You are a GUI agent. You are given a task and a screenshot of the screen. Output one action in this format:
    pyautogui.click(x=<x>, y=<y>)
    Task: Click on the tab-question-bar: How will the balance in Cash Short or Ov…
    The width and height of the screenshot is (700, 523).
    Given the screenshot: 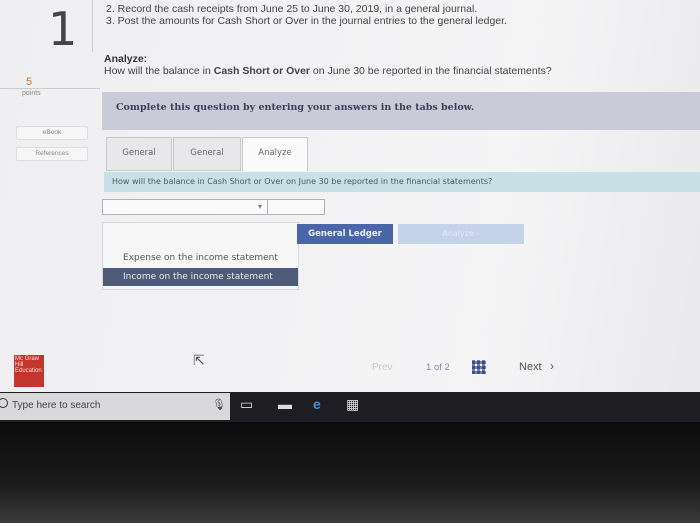 What is the action you would take?
    pyautogui.click(x=402, y=182)
    